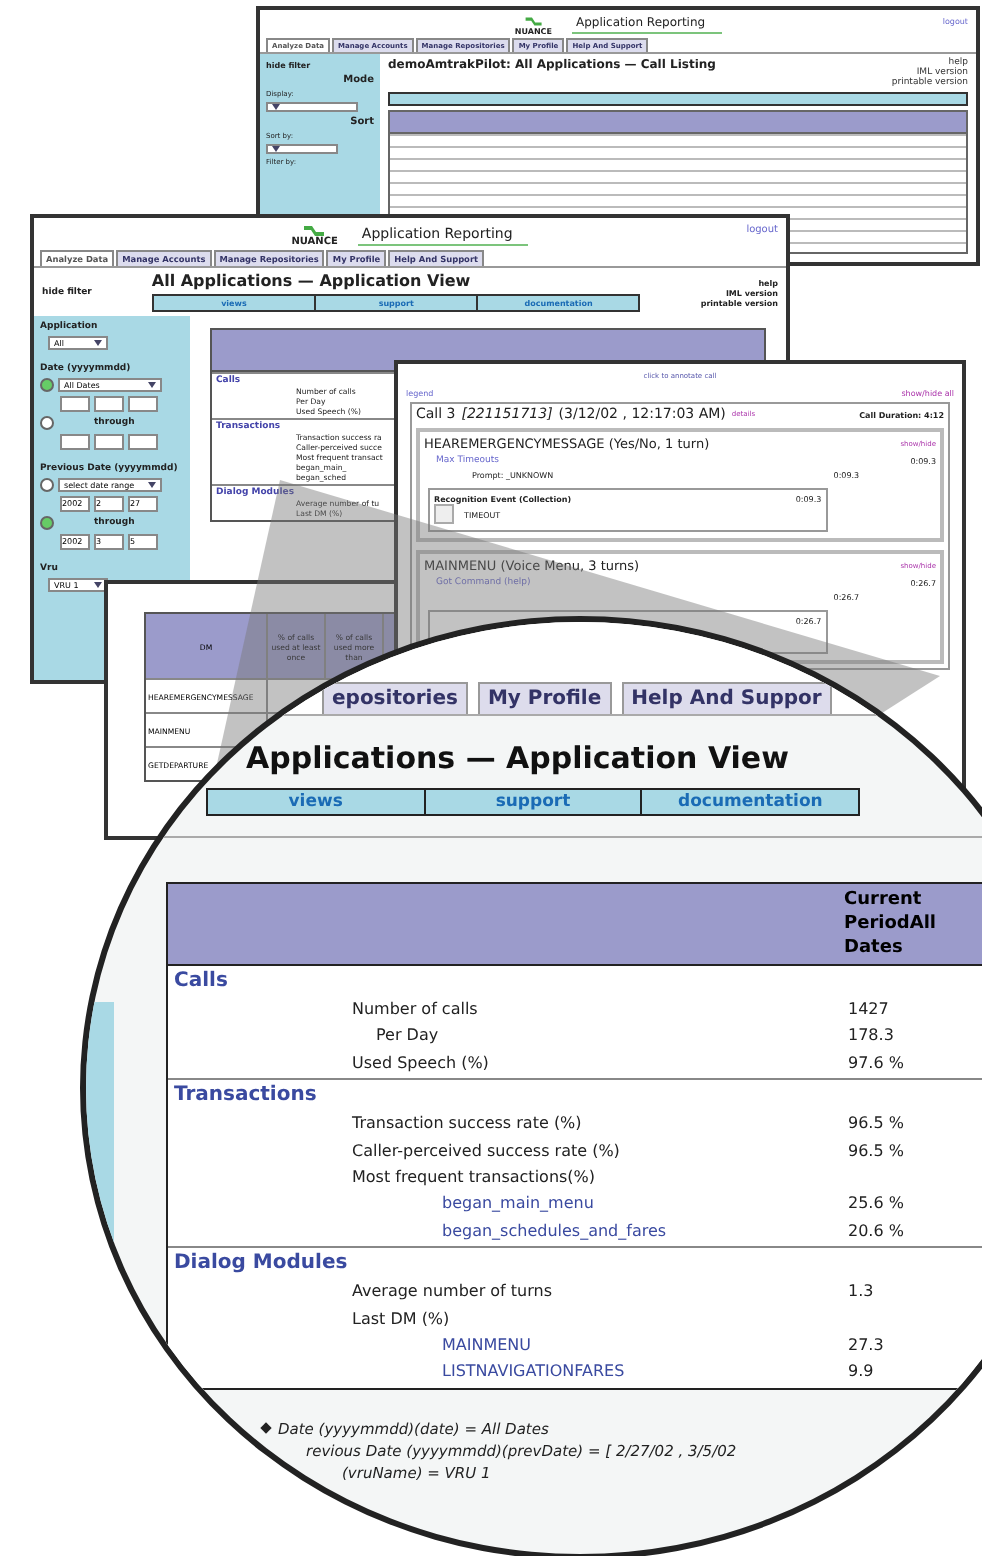 The image size is (982, 1556). I want to click on page-heading: Applications — Application View, so click(517, 758).